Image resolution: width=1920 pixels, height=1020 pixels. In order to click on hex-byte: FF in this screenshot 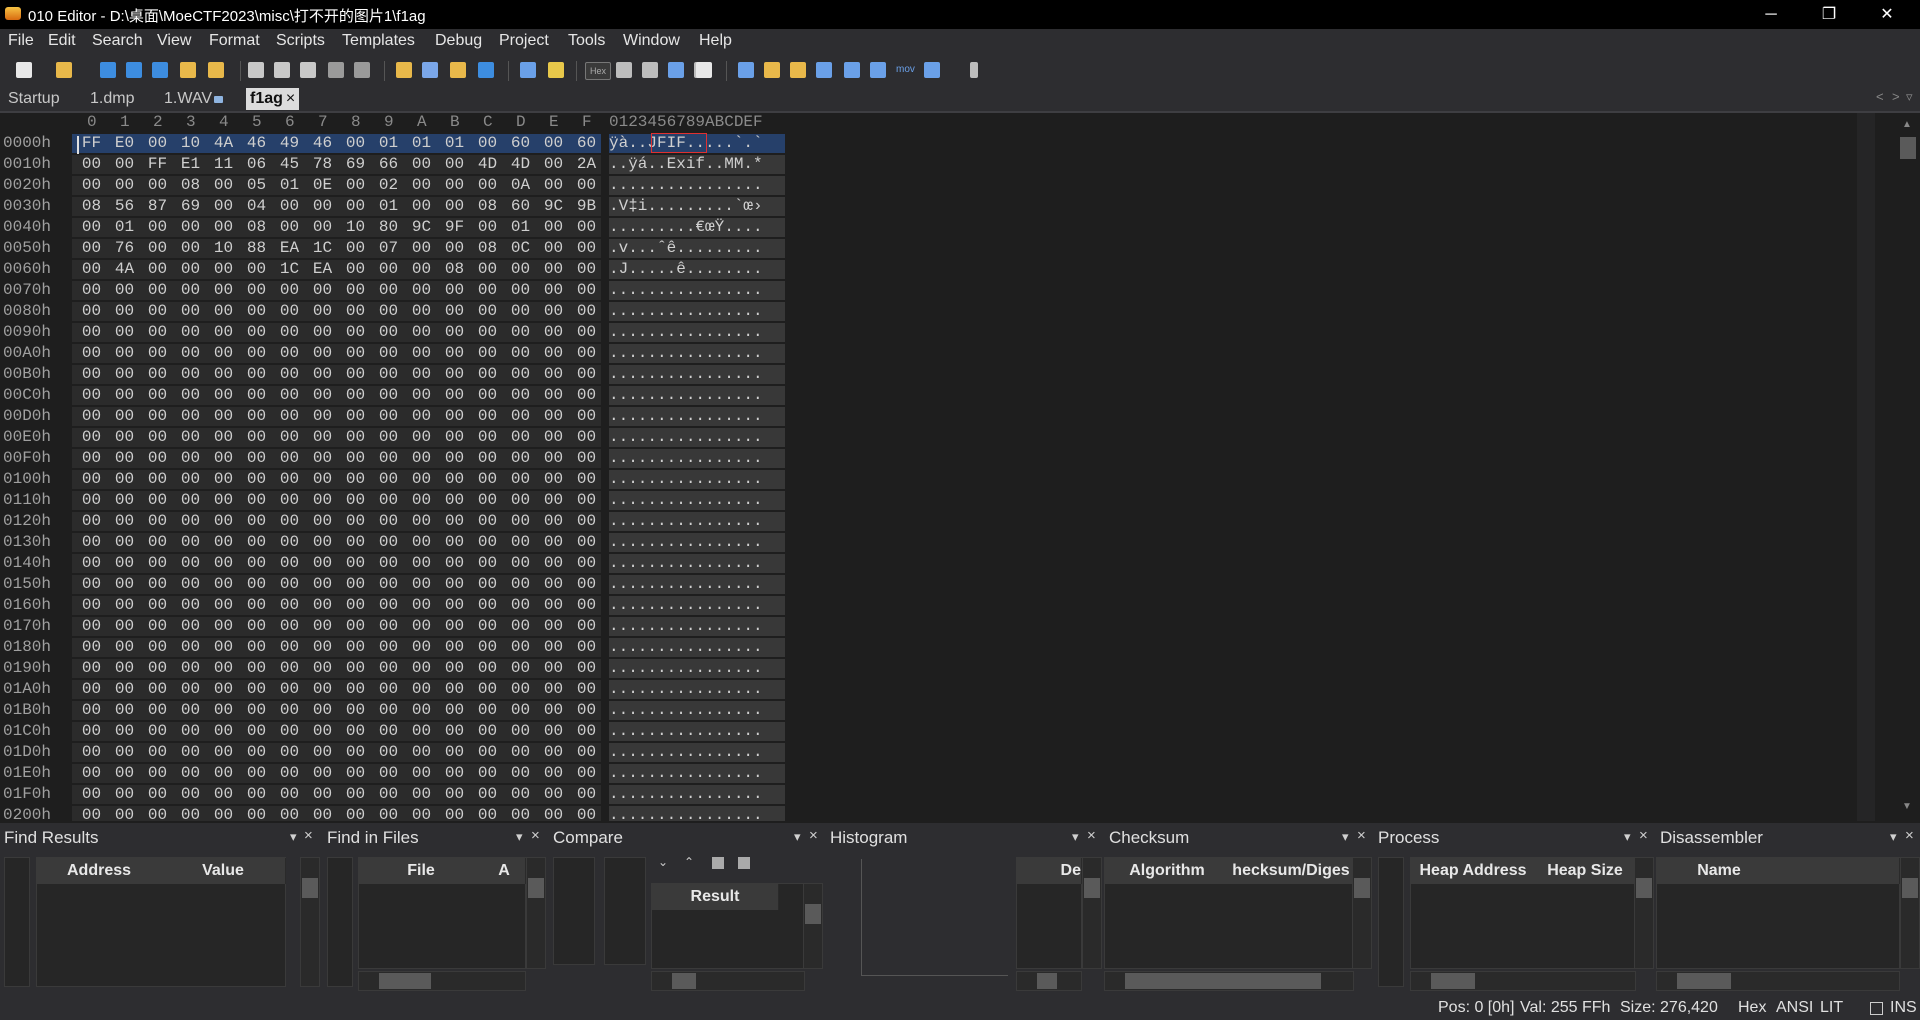, I will do `click(157, 164)`.